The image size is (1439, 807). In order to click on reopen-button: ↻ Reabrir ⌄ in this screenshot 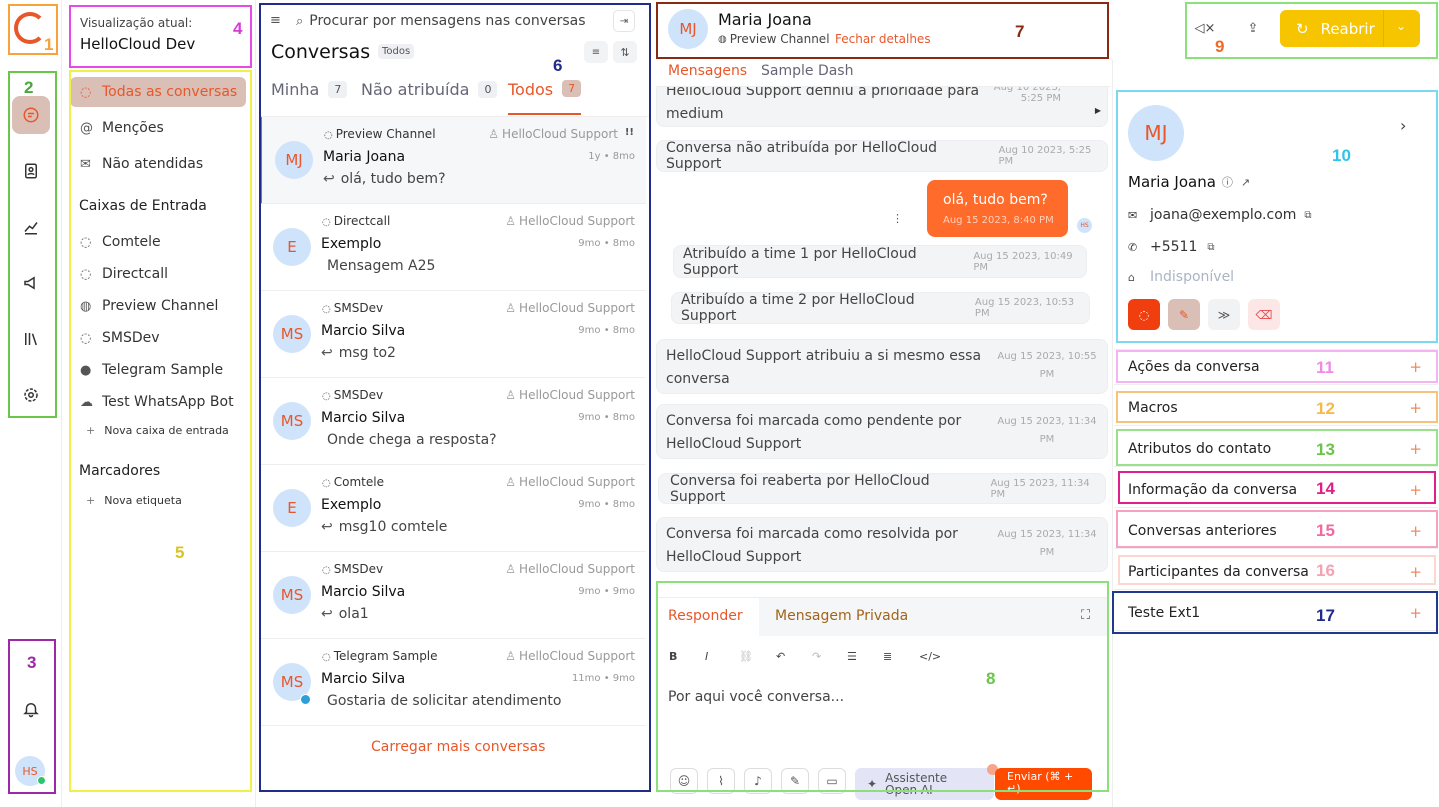, I will do `click(1350, 28)`.